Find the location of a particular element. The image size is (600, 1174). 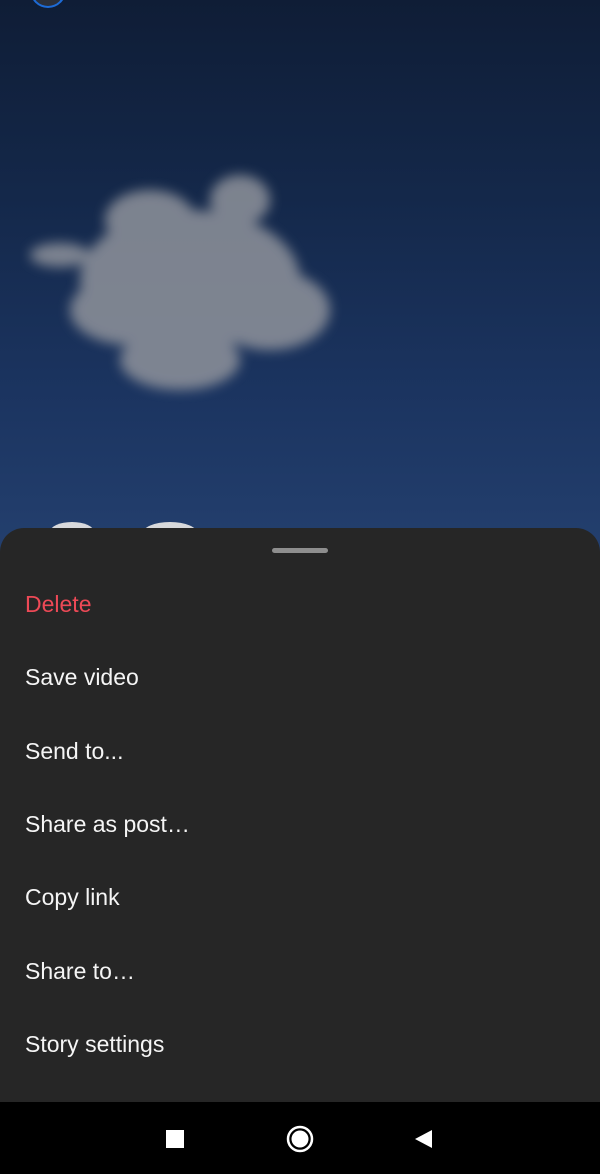

recents-icon is located at coordinates (175, 1139).